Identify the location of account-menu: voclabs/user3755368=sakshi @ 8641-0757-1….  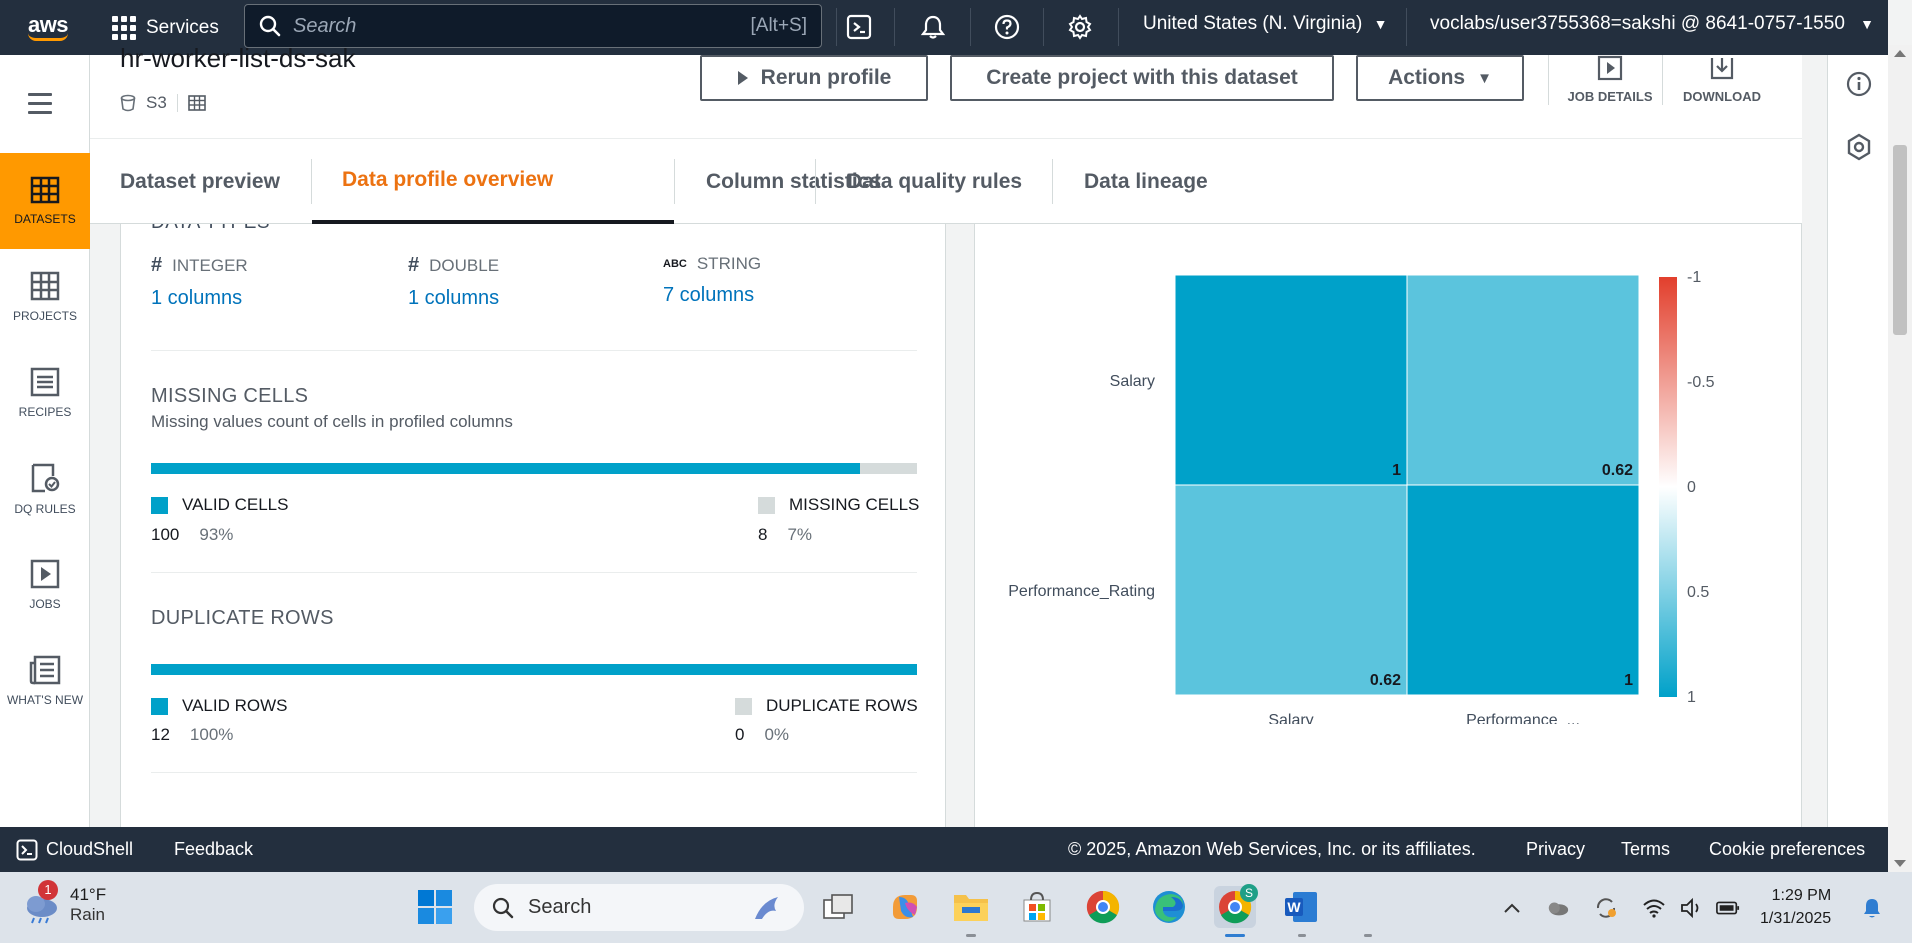
(1652, 24).